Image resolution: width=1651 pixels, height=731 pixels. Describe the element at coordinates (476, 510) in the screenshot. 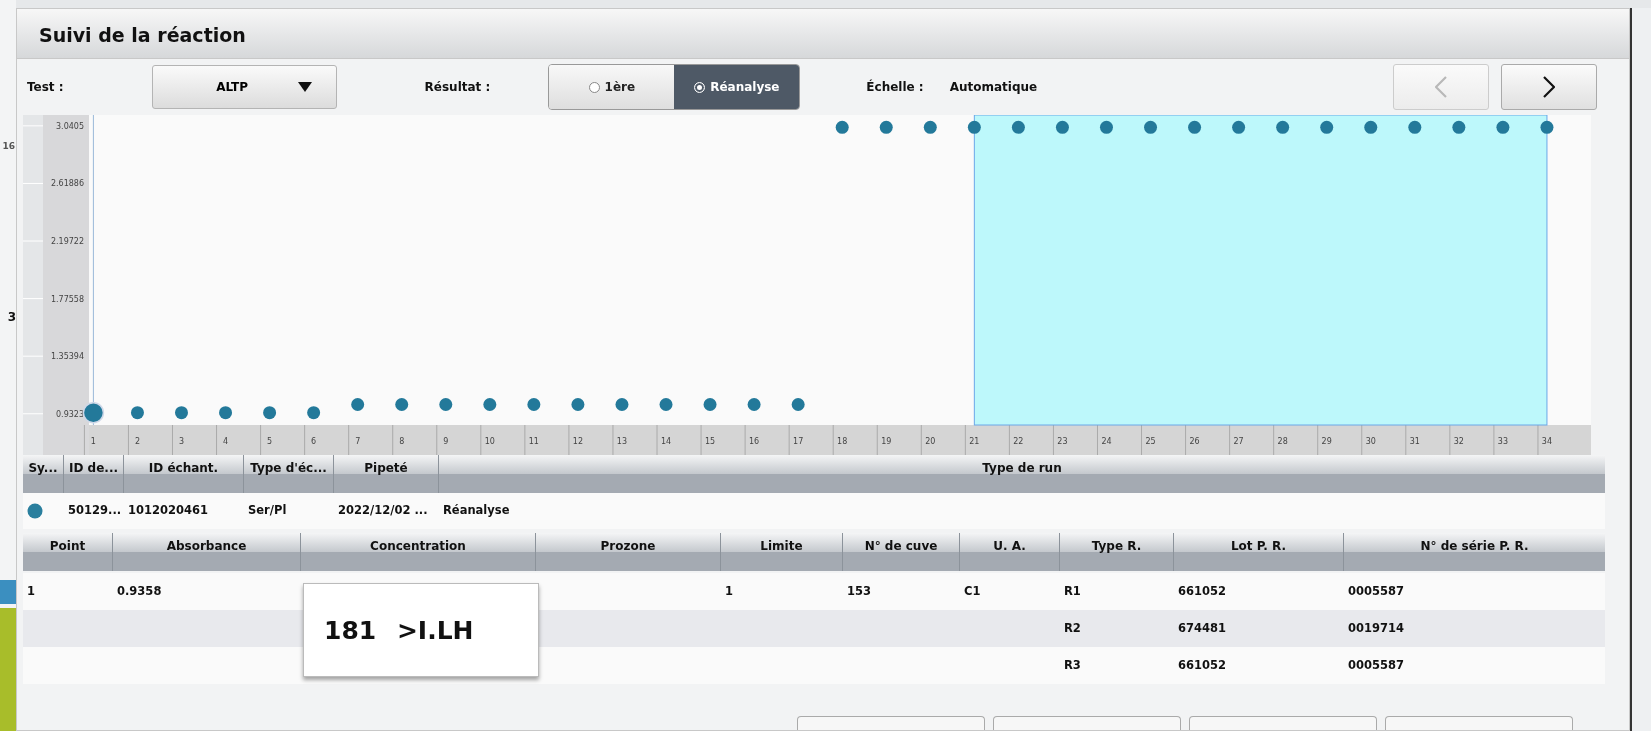

I see `table-cell: Réanalyse` at that location.